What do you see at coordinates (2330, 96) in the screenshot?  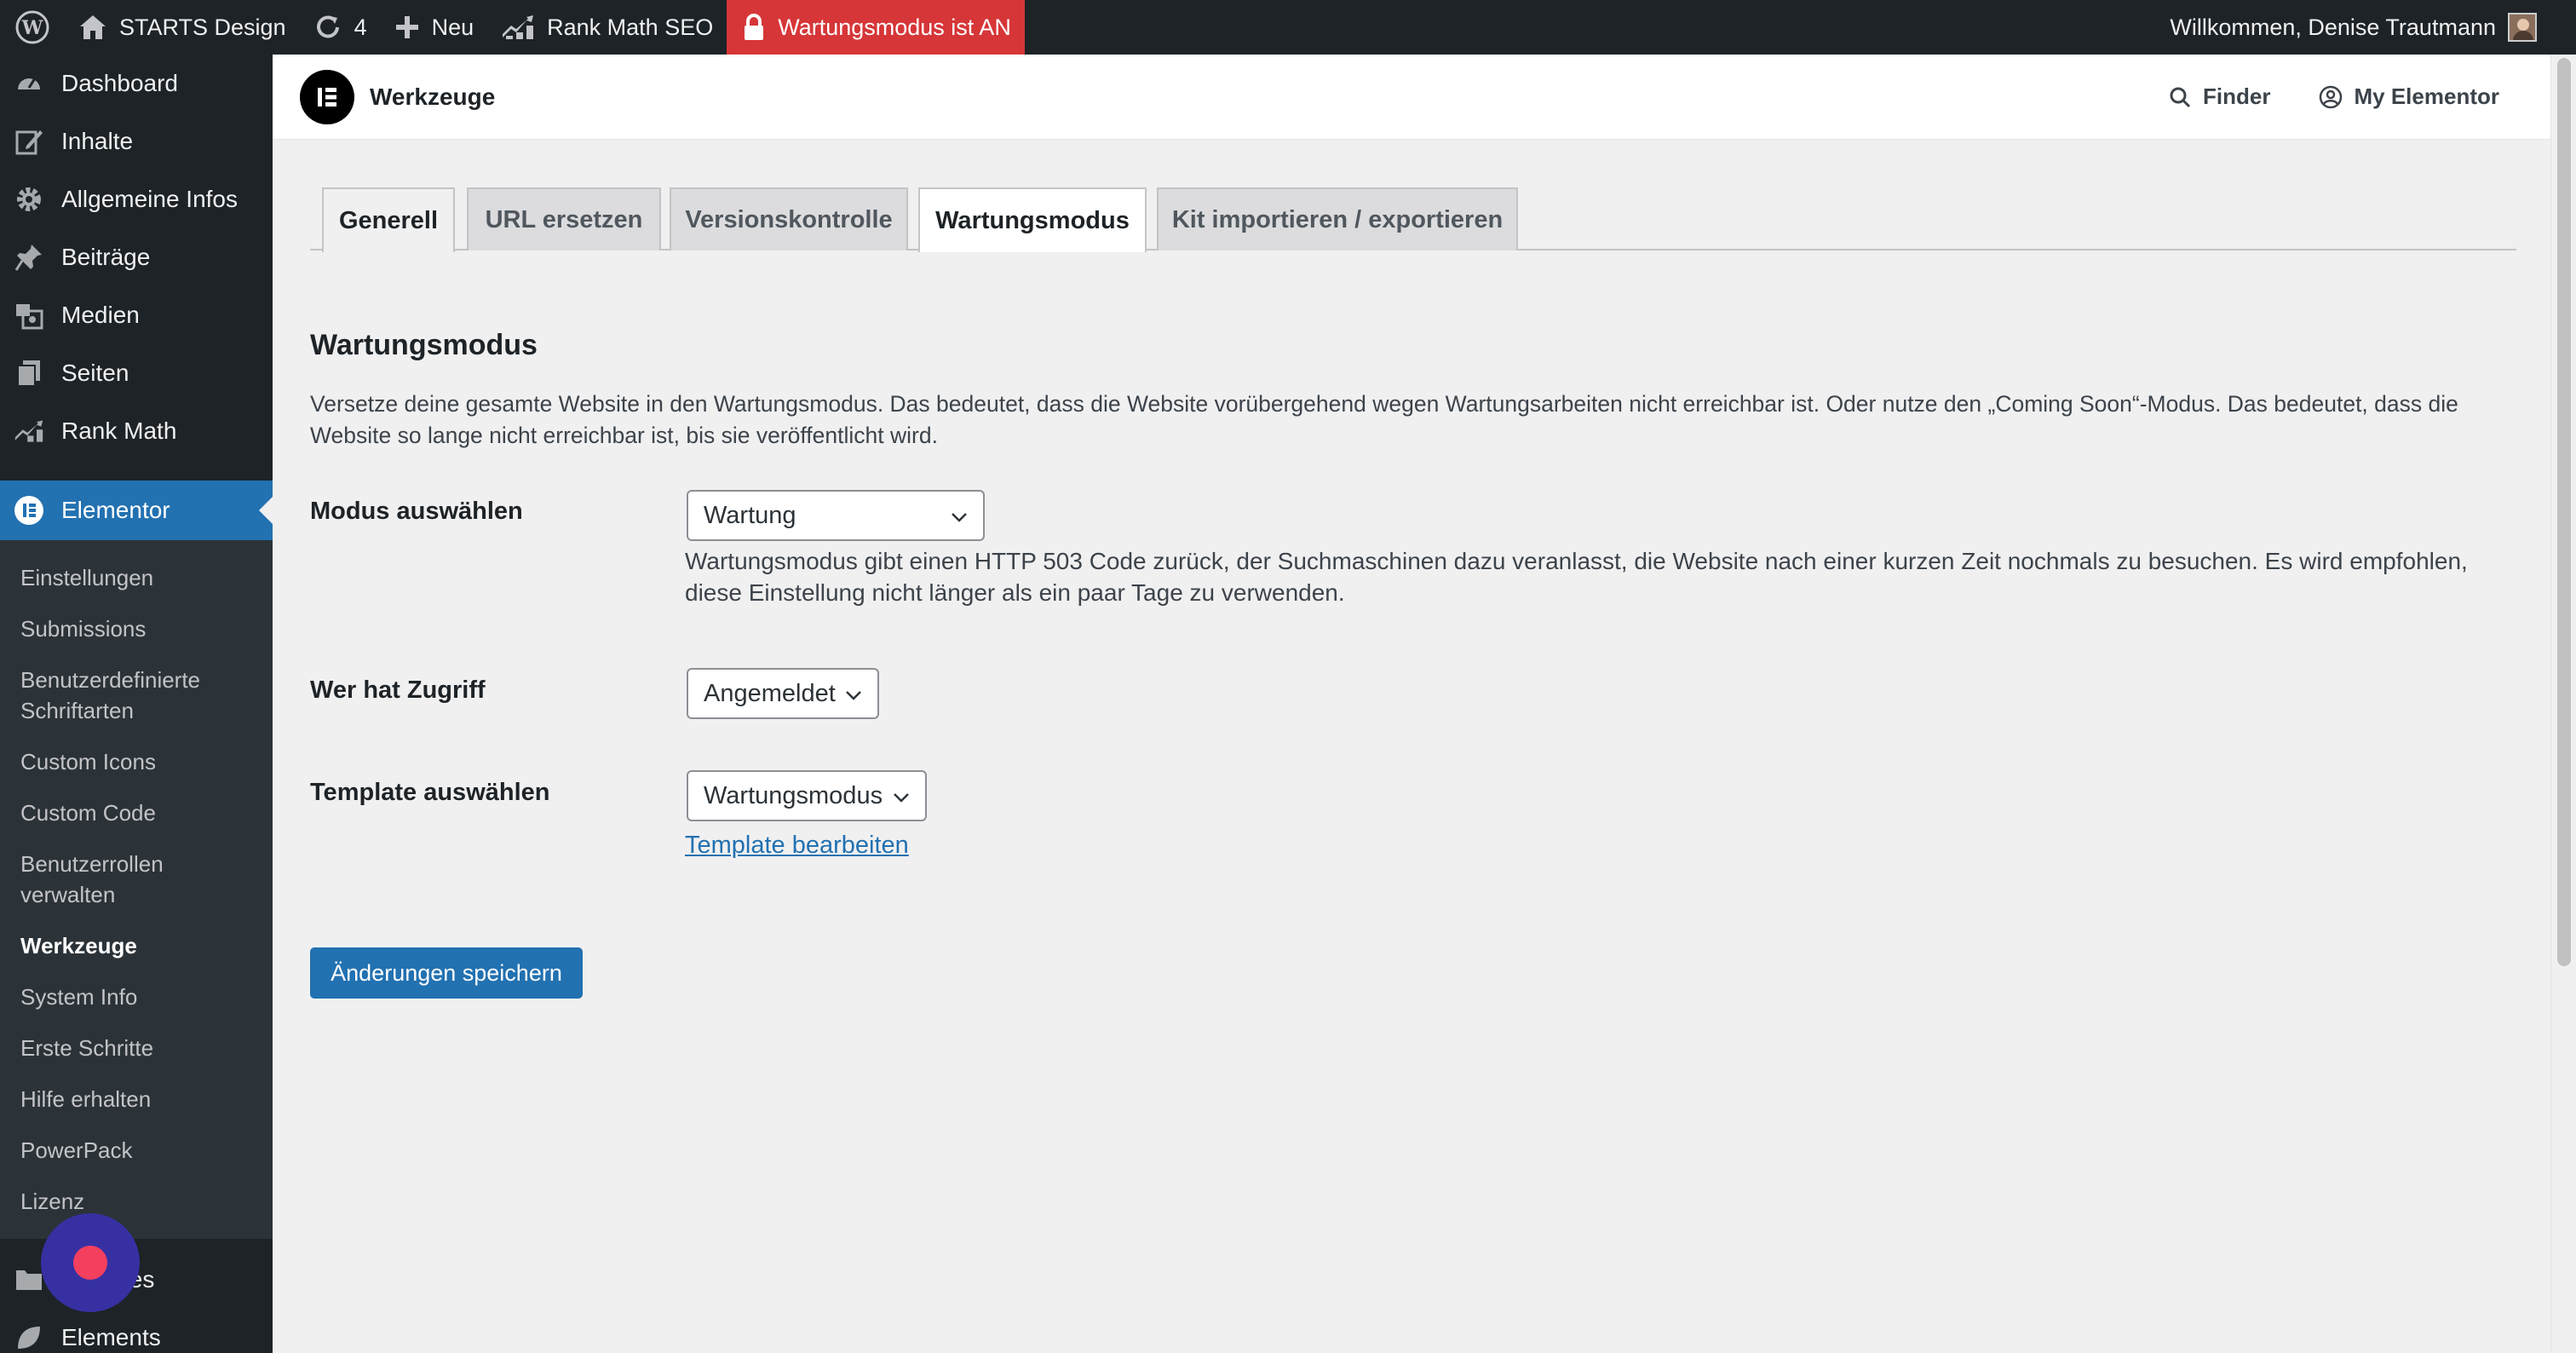 I see `user-circle-icon` at bounding box center [2330, 96].